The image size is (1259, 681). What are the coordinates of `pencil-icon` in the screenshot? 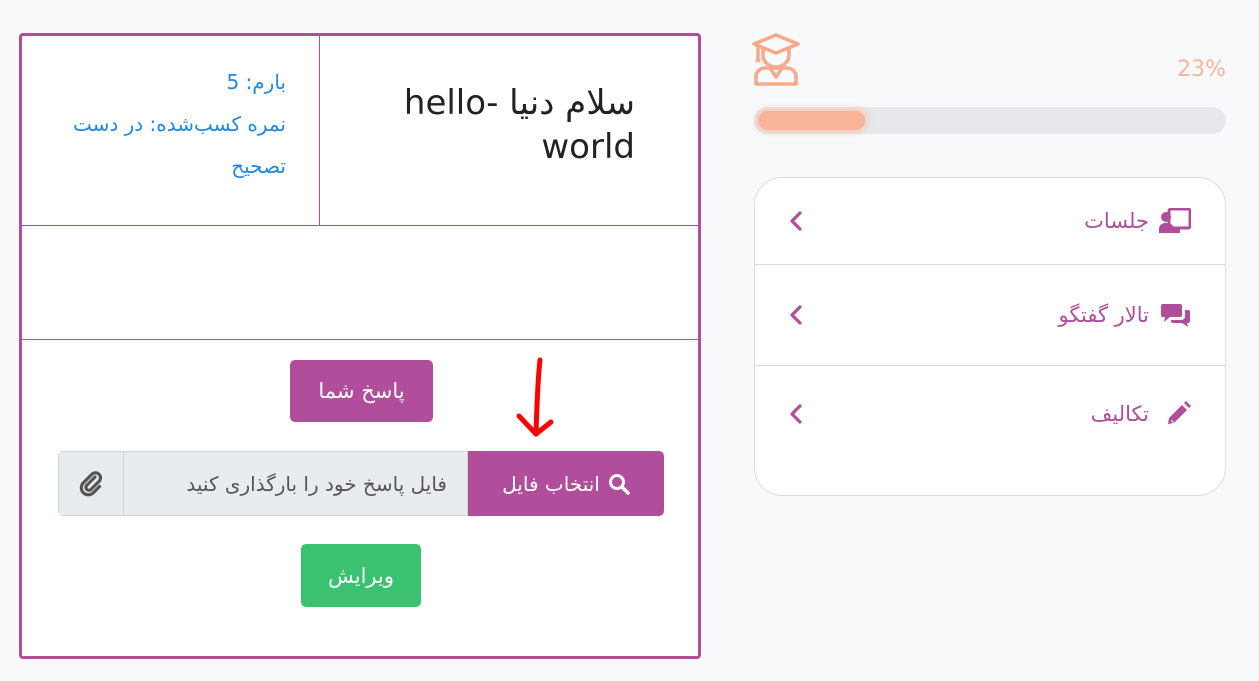 It's located at (1178, 414).